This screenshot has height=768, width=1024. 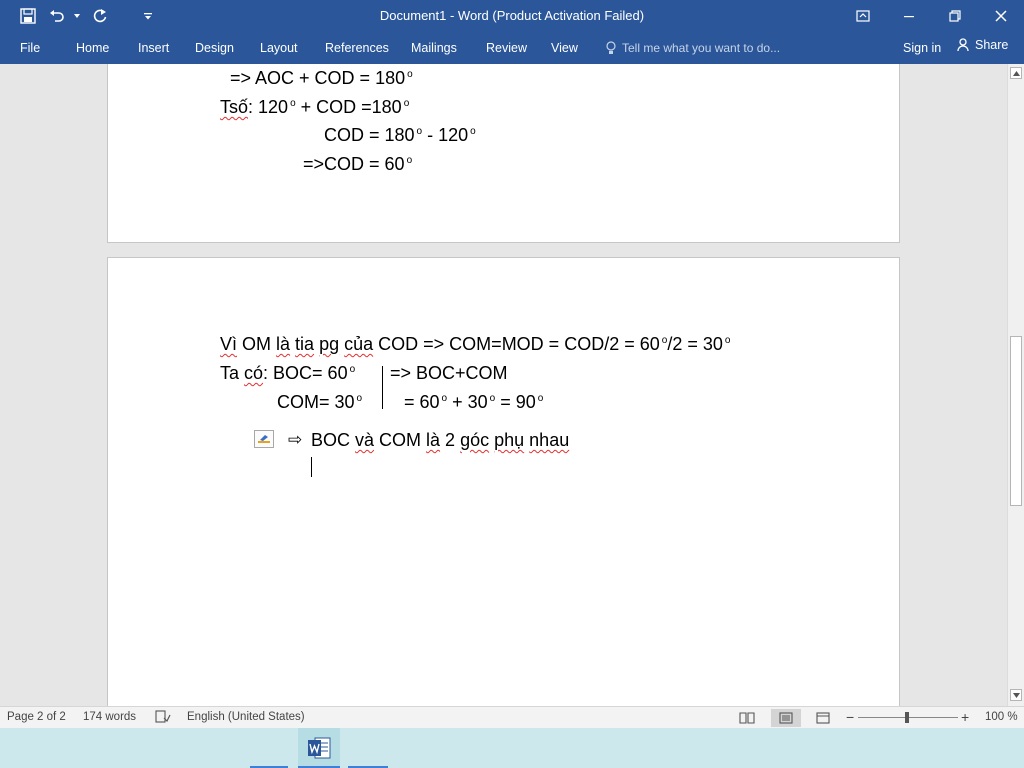 I want to click on read-mode-button, so click(x=747, y=718).